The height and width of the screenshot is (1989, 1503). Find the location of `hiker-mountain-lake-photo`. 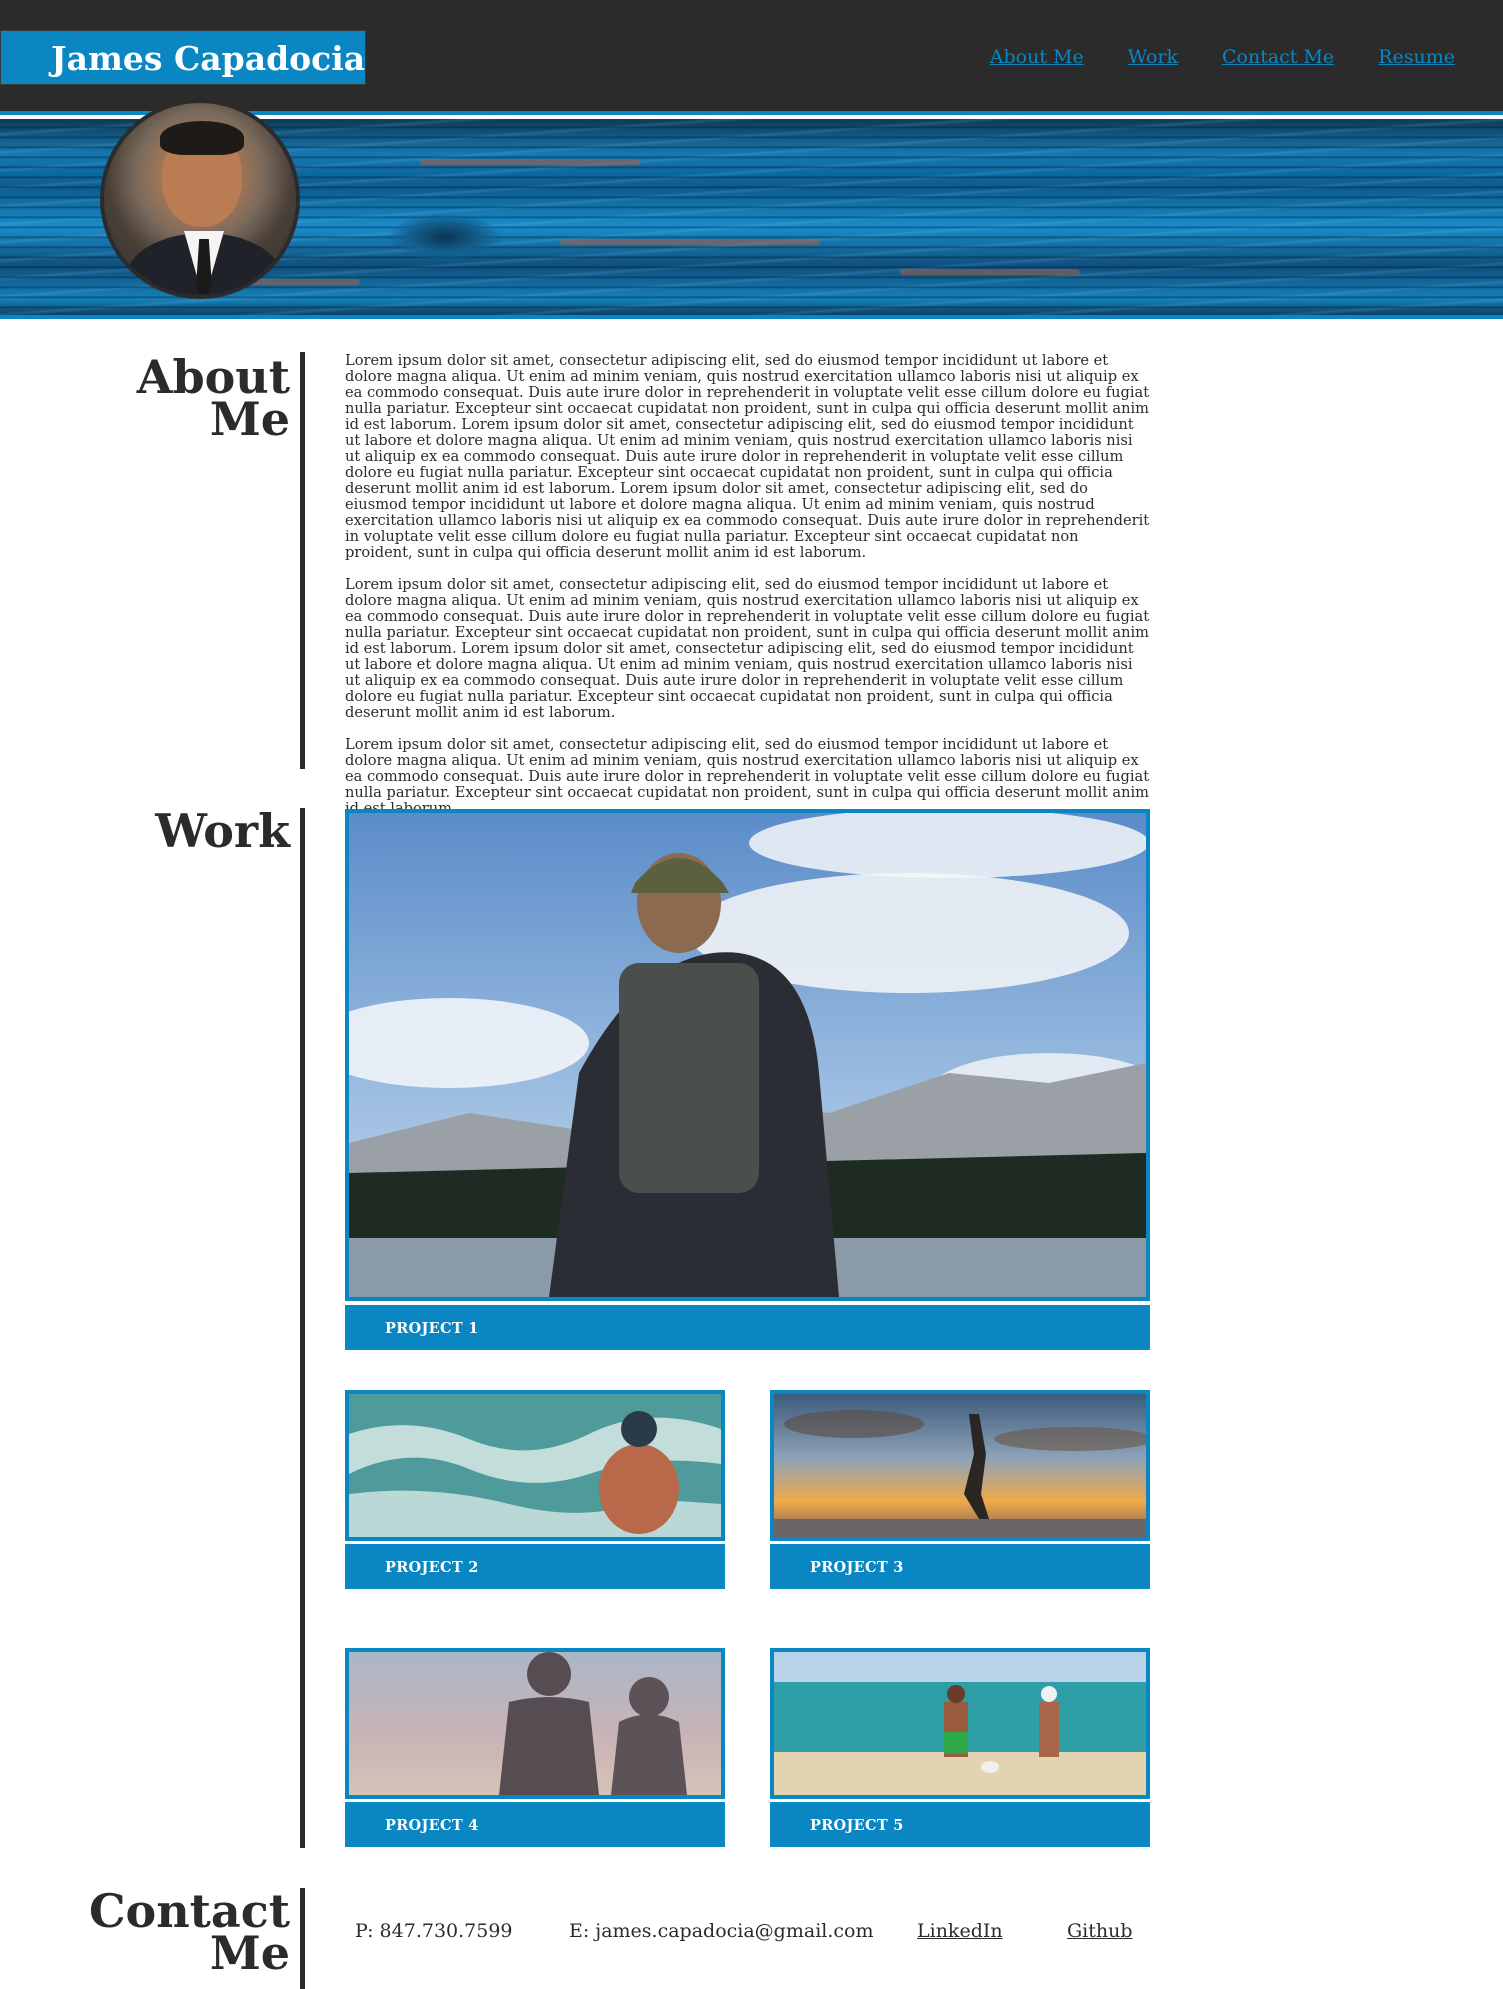

hiker-mountain-lake-photo is located at coordinates (747, 1055).